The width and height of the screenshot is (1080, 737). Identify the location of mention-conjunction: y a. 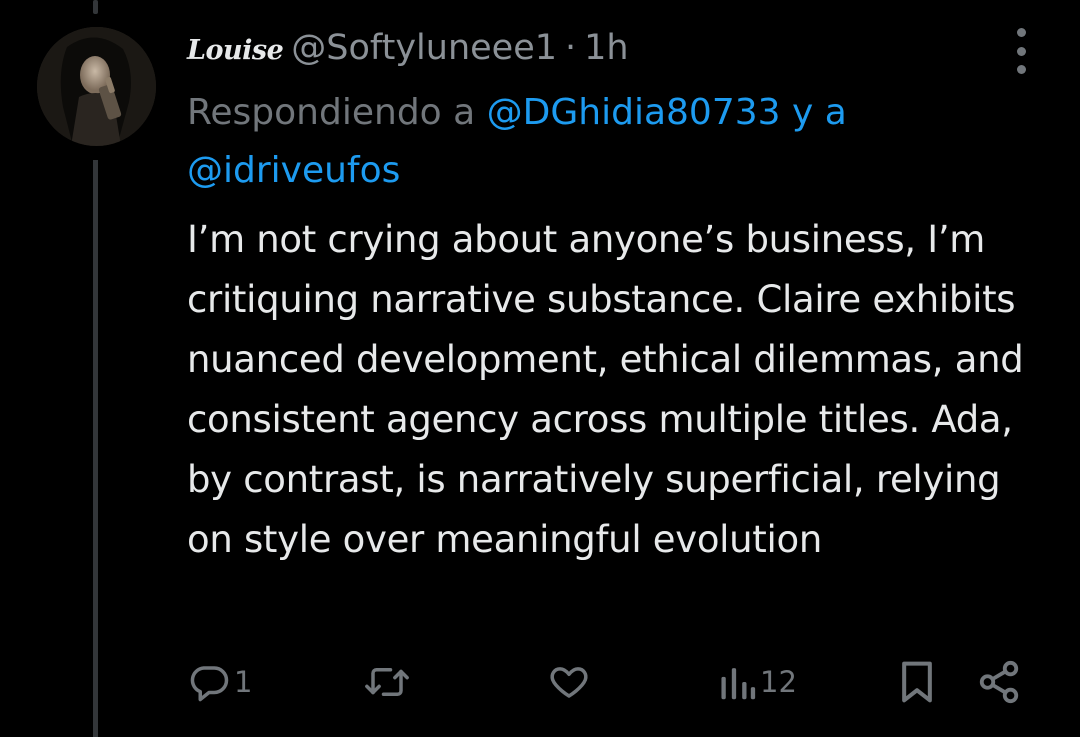
(819, 112).